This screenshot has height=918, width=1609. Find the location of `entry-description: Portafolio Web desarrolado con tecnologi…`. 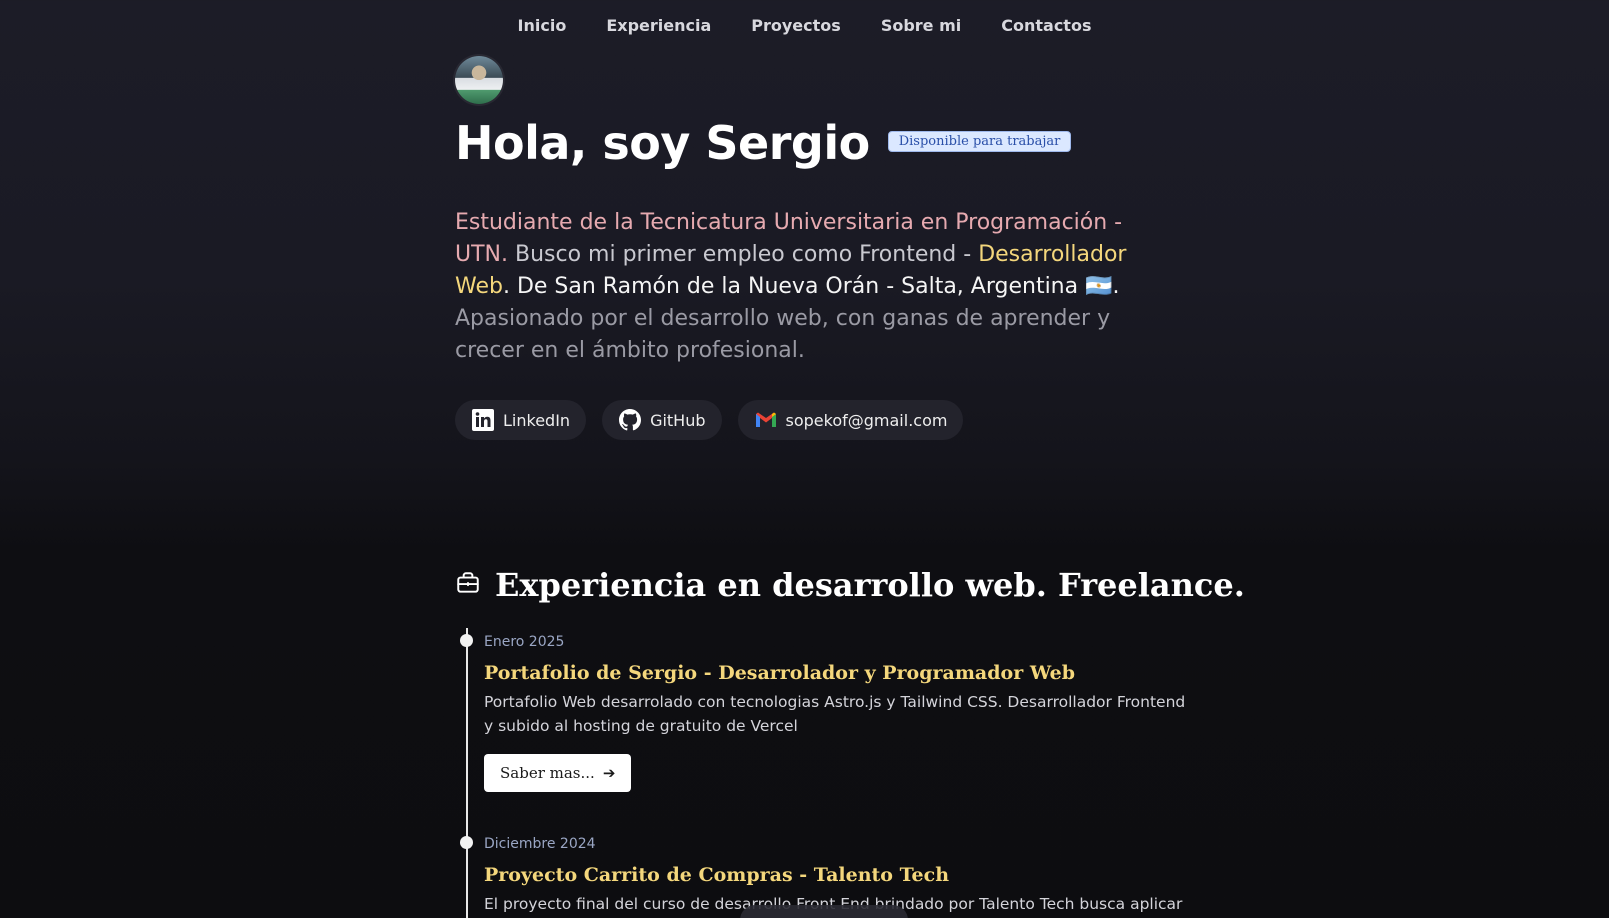

entry-description: Portafolio Web desarrolado con tecnologi… is located at coordinates (835, 714).